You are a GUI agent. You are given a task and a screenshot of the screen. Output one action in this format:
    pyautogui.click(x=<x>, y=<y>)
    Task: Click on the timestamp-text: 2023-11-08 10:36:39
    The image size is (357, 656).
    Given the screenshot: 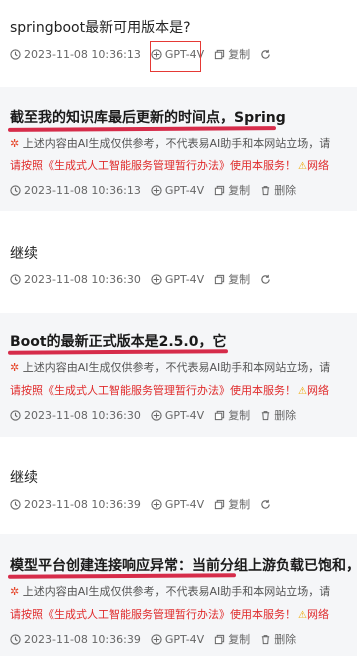 What is the action you would take?
    pyautogui.click(x=82, y=639)
    